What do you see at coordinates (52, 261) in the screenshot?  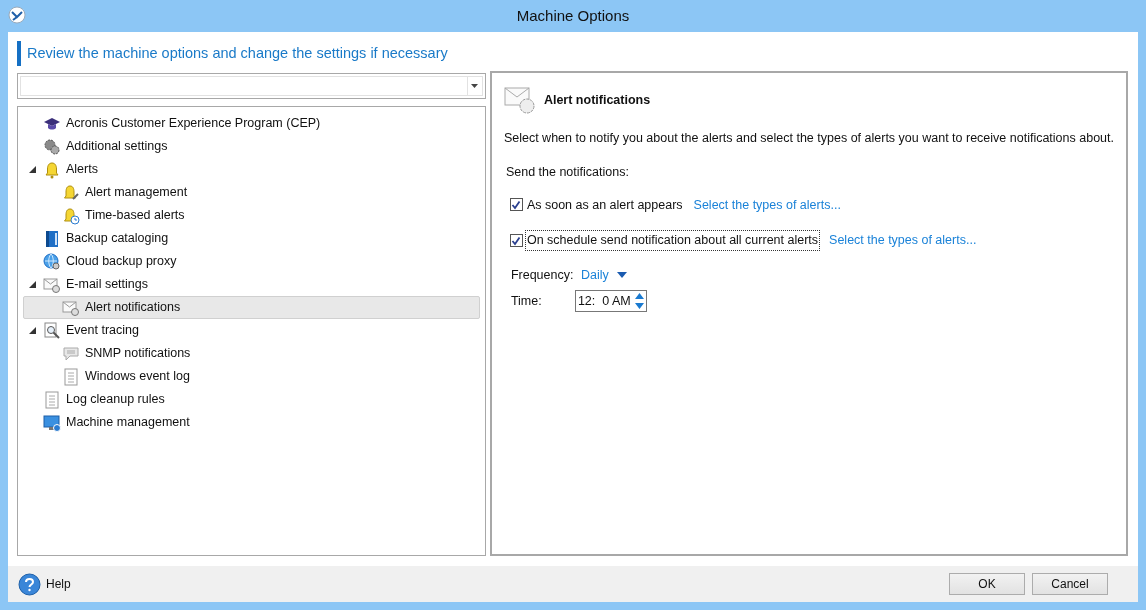 I see `globe-gear-icon` at bounding box center [52, 261].